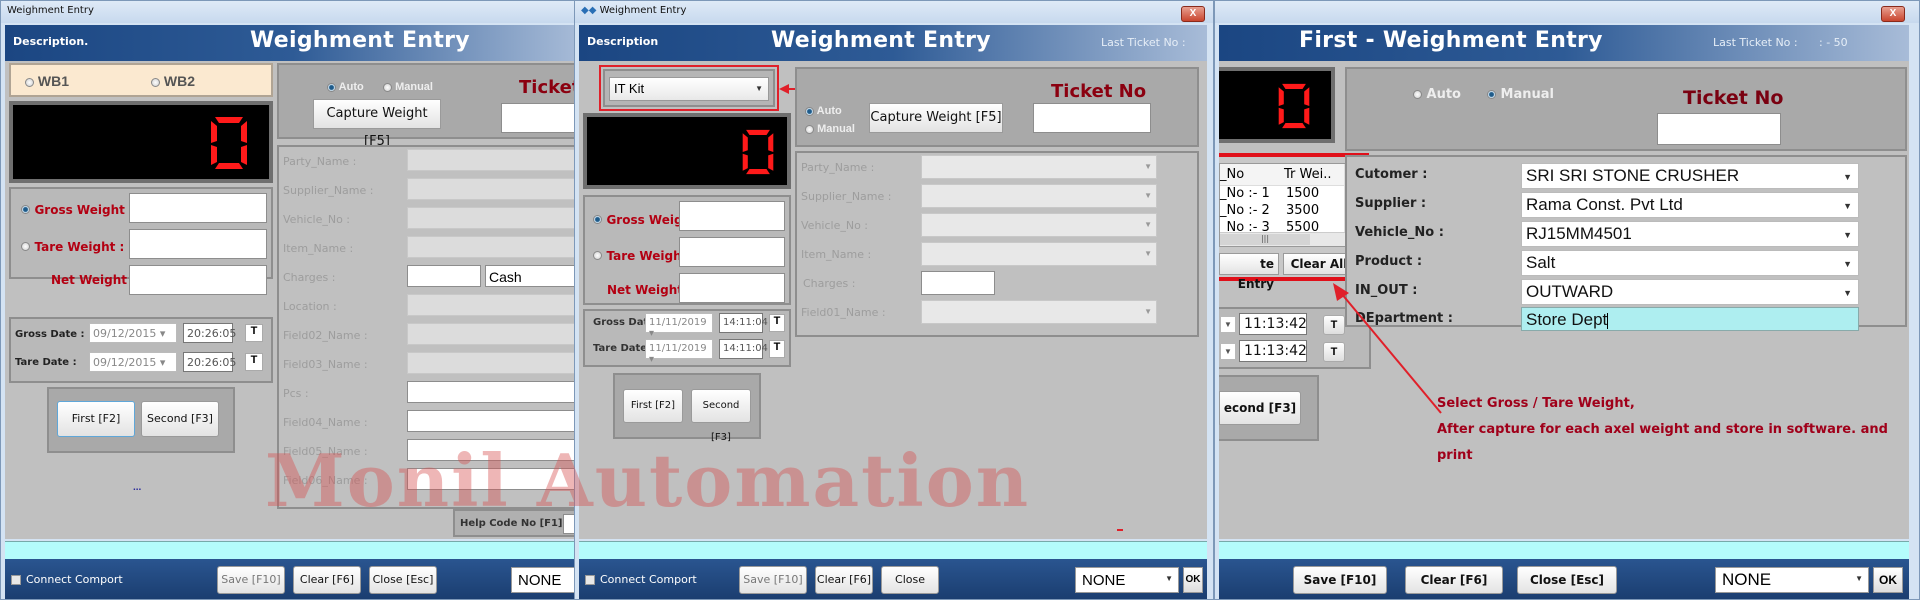 The height and width of the screenshot is (600, 1920). Describe the element at coordinates (1260, 408) in the screenshot. I see `second-button: econd [F3]` at that location.